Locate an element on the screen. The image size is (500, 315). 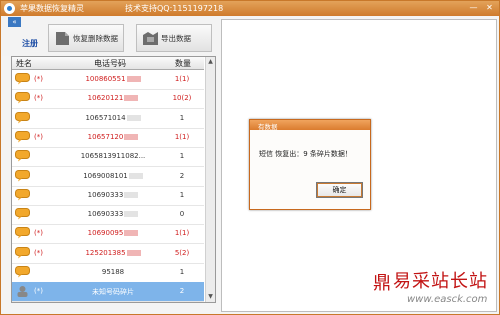
row-phone: 95188 is located at coordinates (113, 272).